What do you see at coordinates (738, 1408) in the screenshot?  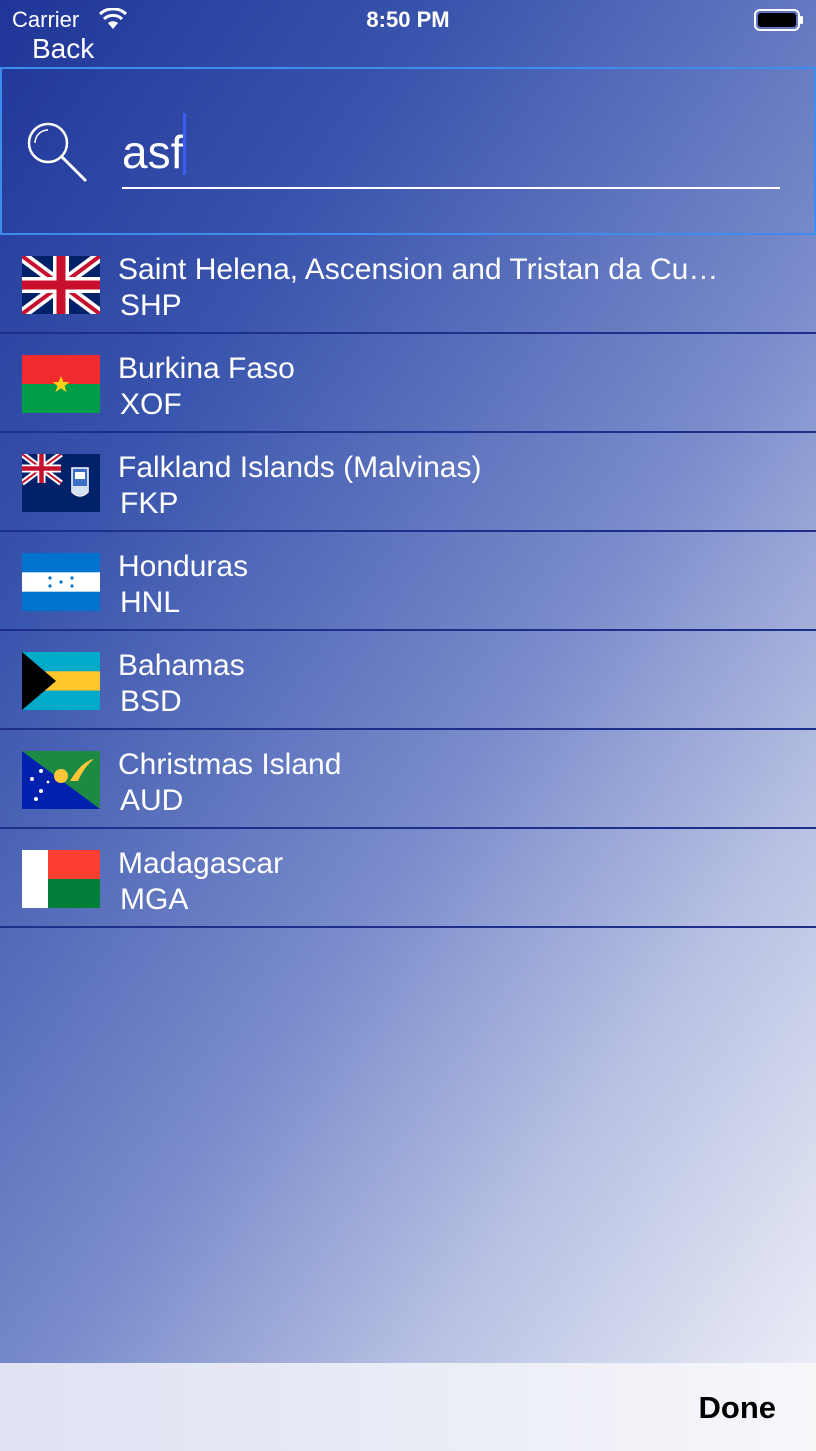 I see `done-button: Done` at bounding box center [738, 1408].